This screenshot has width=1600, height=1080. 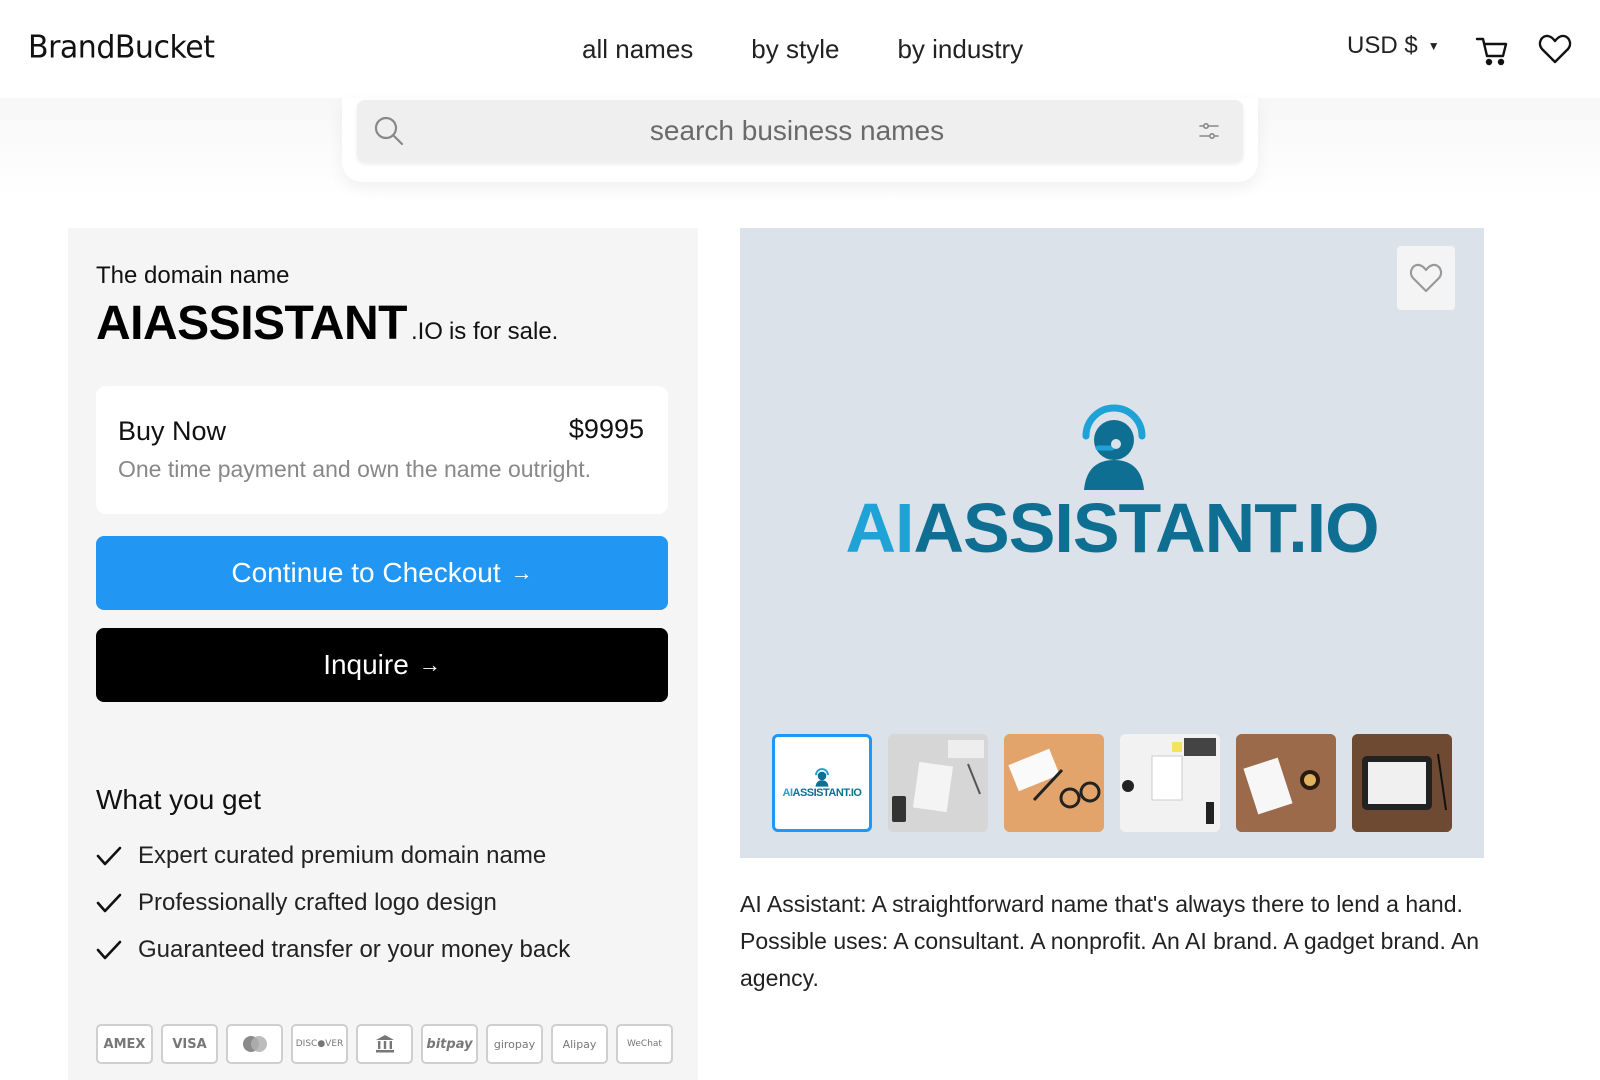 I want to click on benefit-text: Professionally crafted logo design, so click(x=317, y=902).